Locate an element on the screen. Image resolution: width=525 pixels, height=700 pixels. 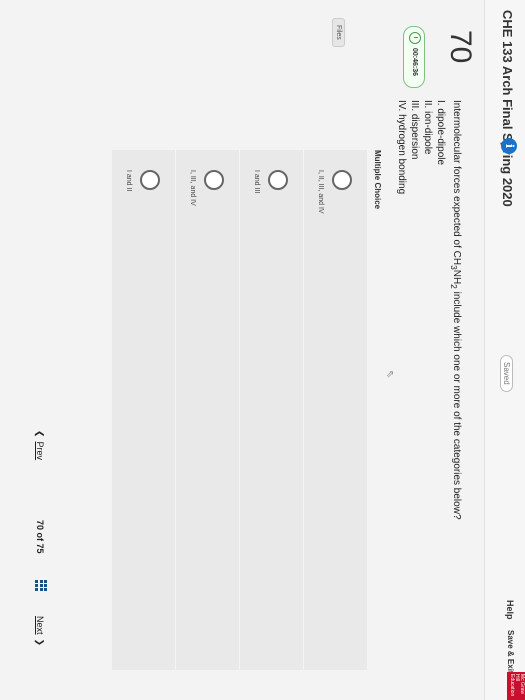
question-text-mid: NH is located at coordinates (456, 277).